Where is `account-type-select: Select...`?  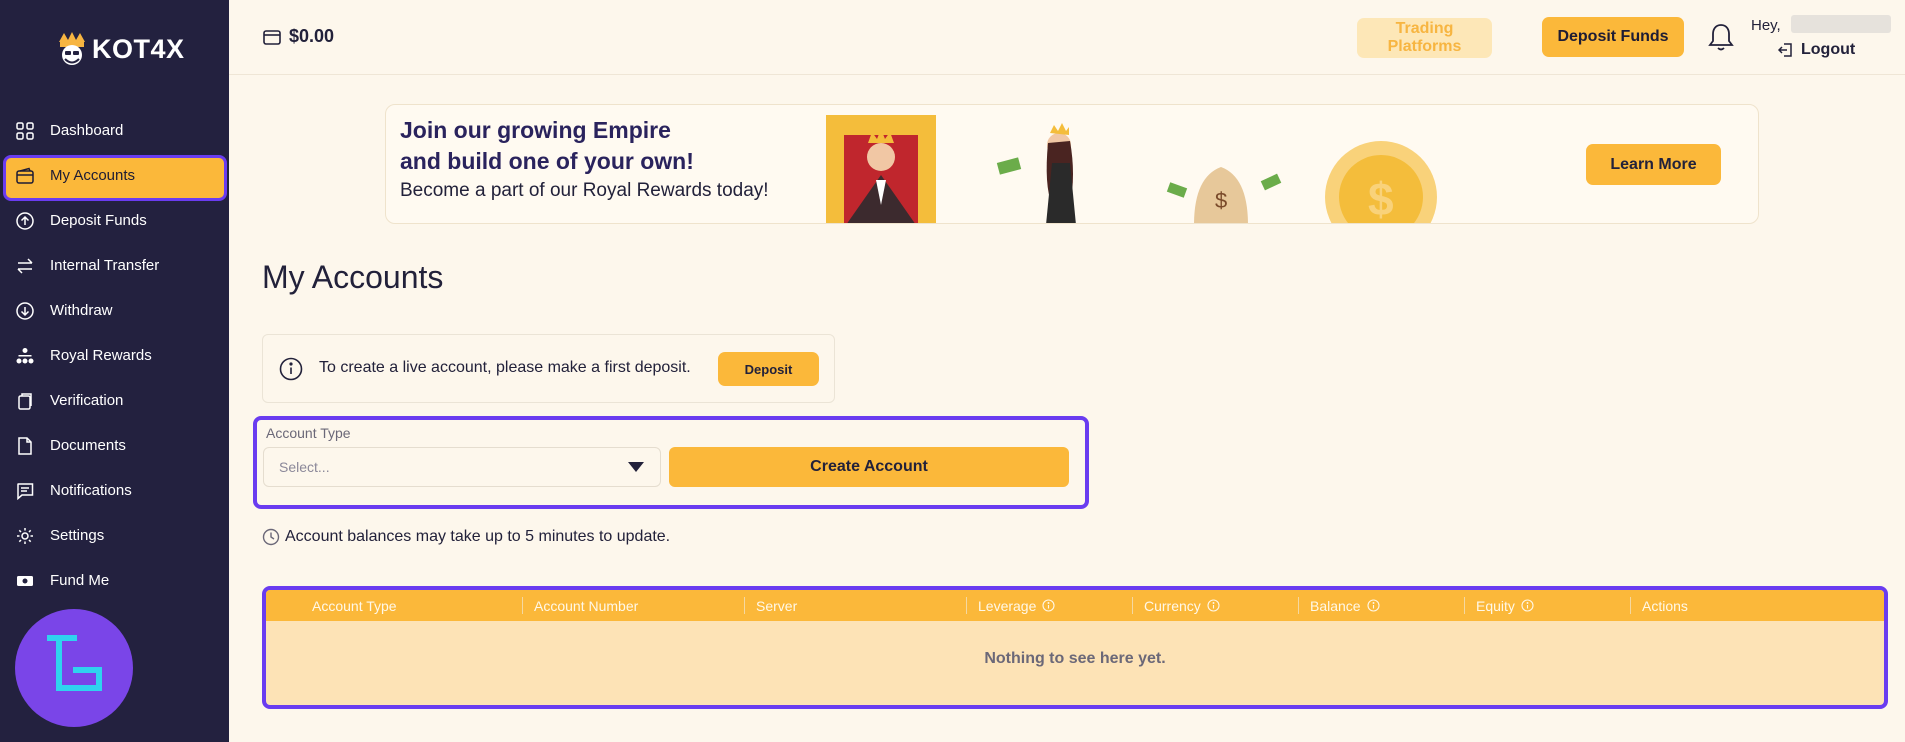 account-type-select: Select... is located at coordinates (462, 467).